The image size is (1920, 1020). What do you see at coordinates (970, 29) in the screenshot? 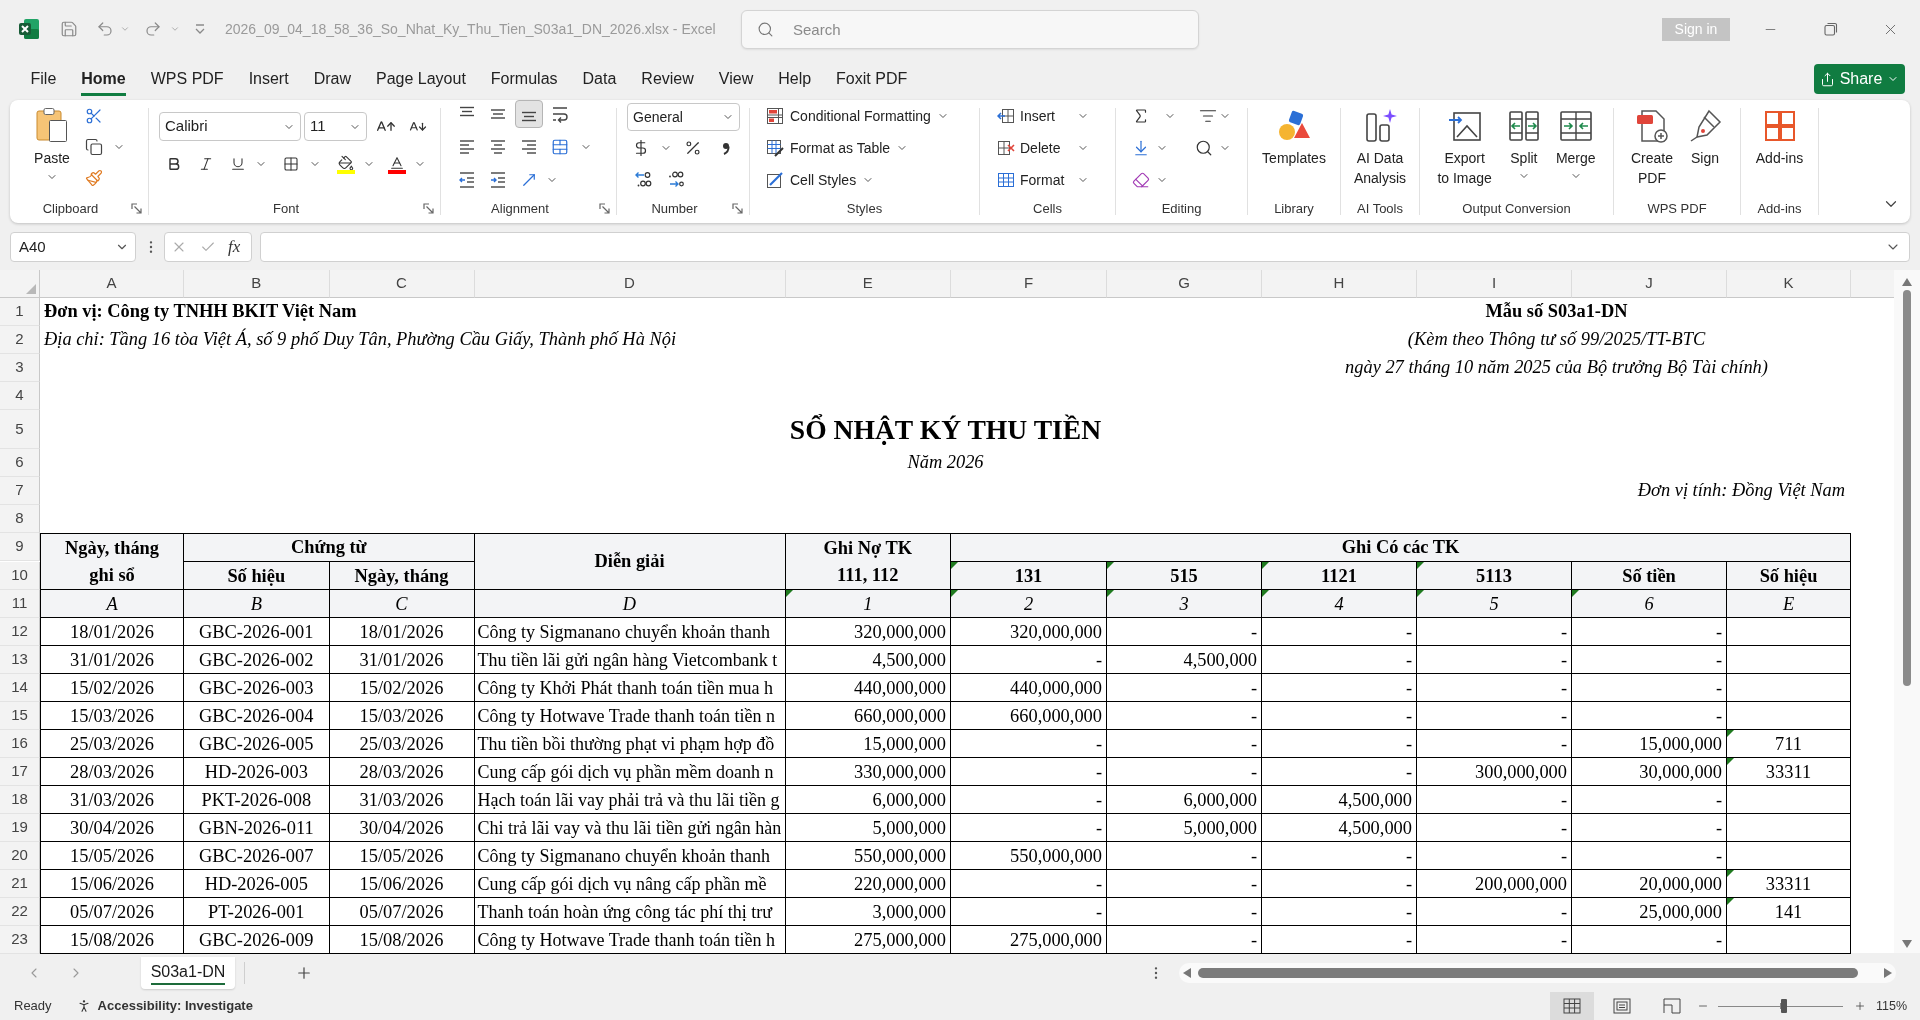
I see `search-field: Search` at bounding box center [970, 29].